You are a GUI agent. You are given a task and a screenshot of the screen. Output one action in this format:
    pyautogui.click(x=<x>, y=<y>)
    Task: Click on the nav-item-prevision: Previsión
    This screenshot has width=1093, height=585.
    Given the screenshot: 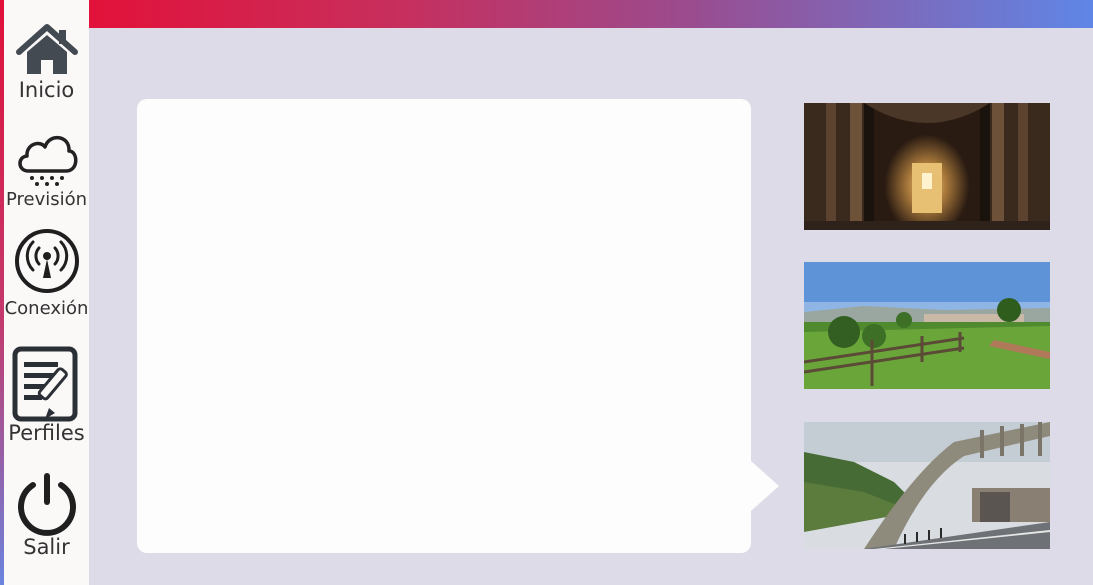 What is the action you would take?
    pyautogui.click(x=46, y=169)
    